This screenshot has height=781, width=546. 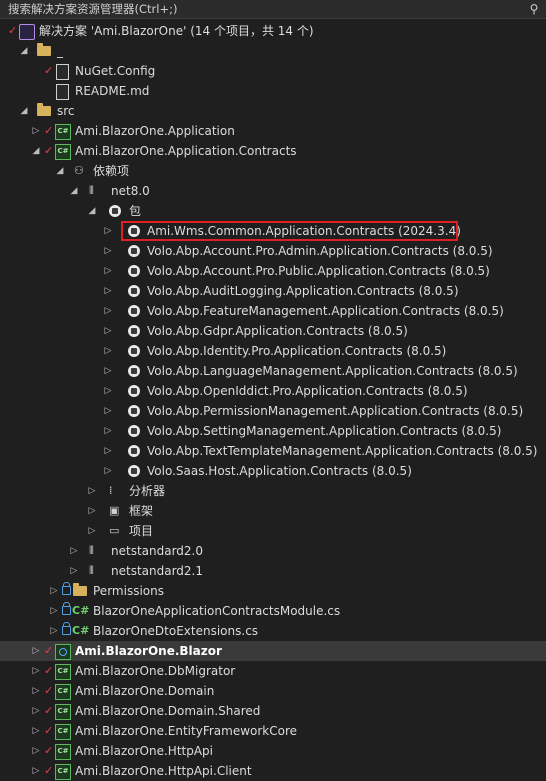 What do you see at coordinates (273, 591) in the screenshot?
I see `tree-item-folder: ▷ Permissions` at bounding box center [273, 591].